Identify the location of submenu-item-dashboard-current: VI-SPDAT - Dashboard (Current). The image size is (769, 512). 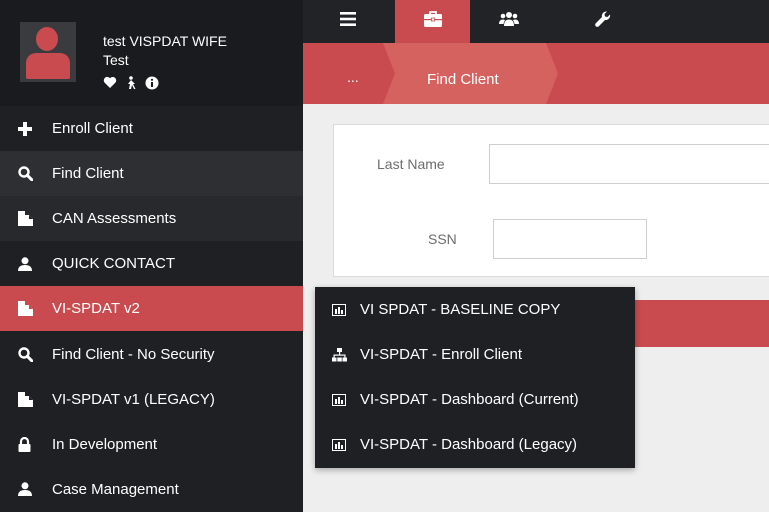
(475, 399).